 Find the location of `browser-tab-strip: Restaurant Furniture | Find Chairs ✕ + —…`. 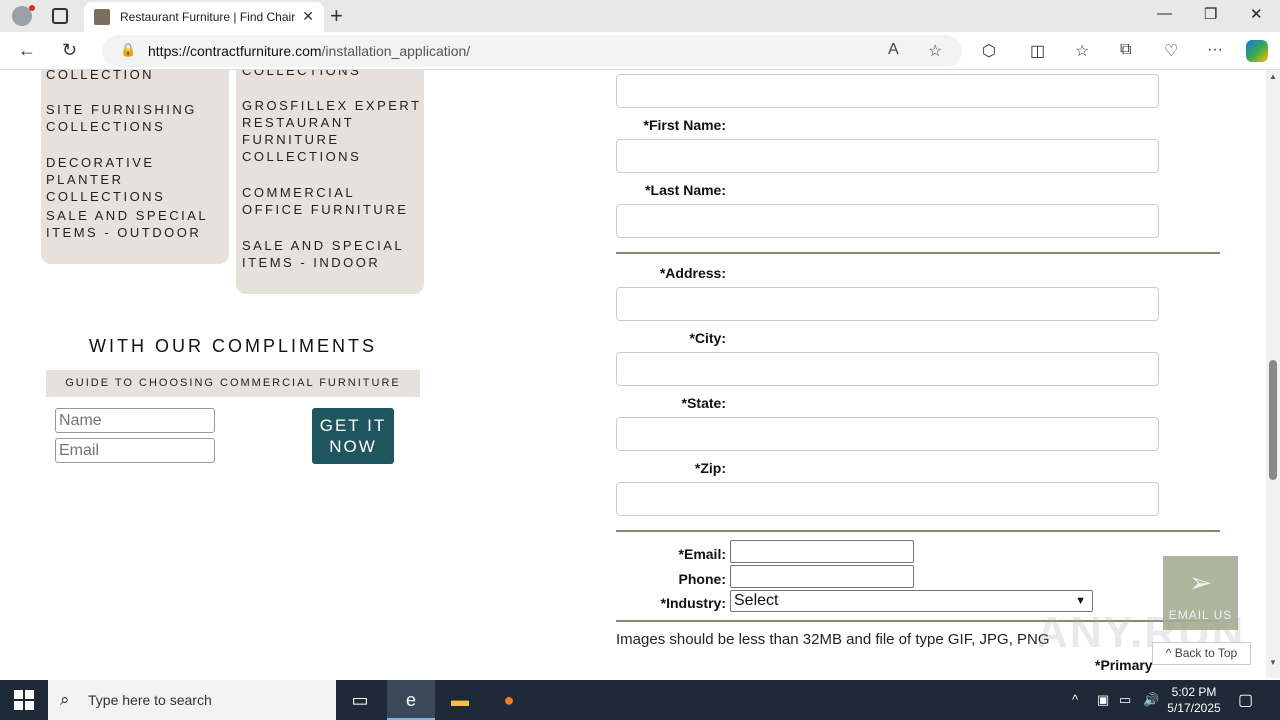

browser-tab-strip: Restaurant Furniture | Find Chairs ✕ + —… is located at coordinates (640, 16).